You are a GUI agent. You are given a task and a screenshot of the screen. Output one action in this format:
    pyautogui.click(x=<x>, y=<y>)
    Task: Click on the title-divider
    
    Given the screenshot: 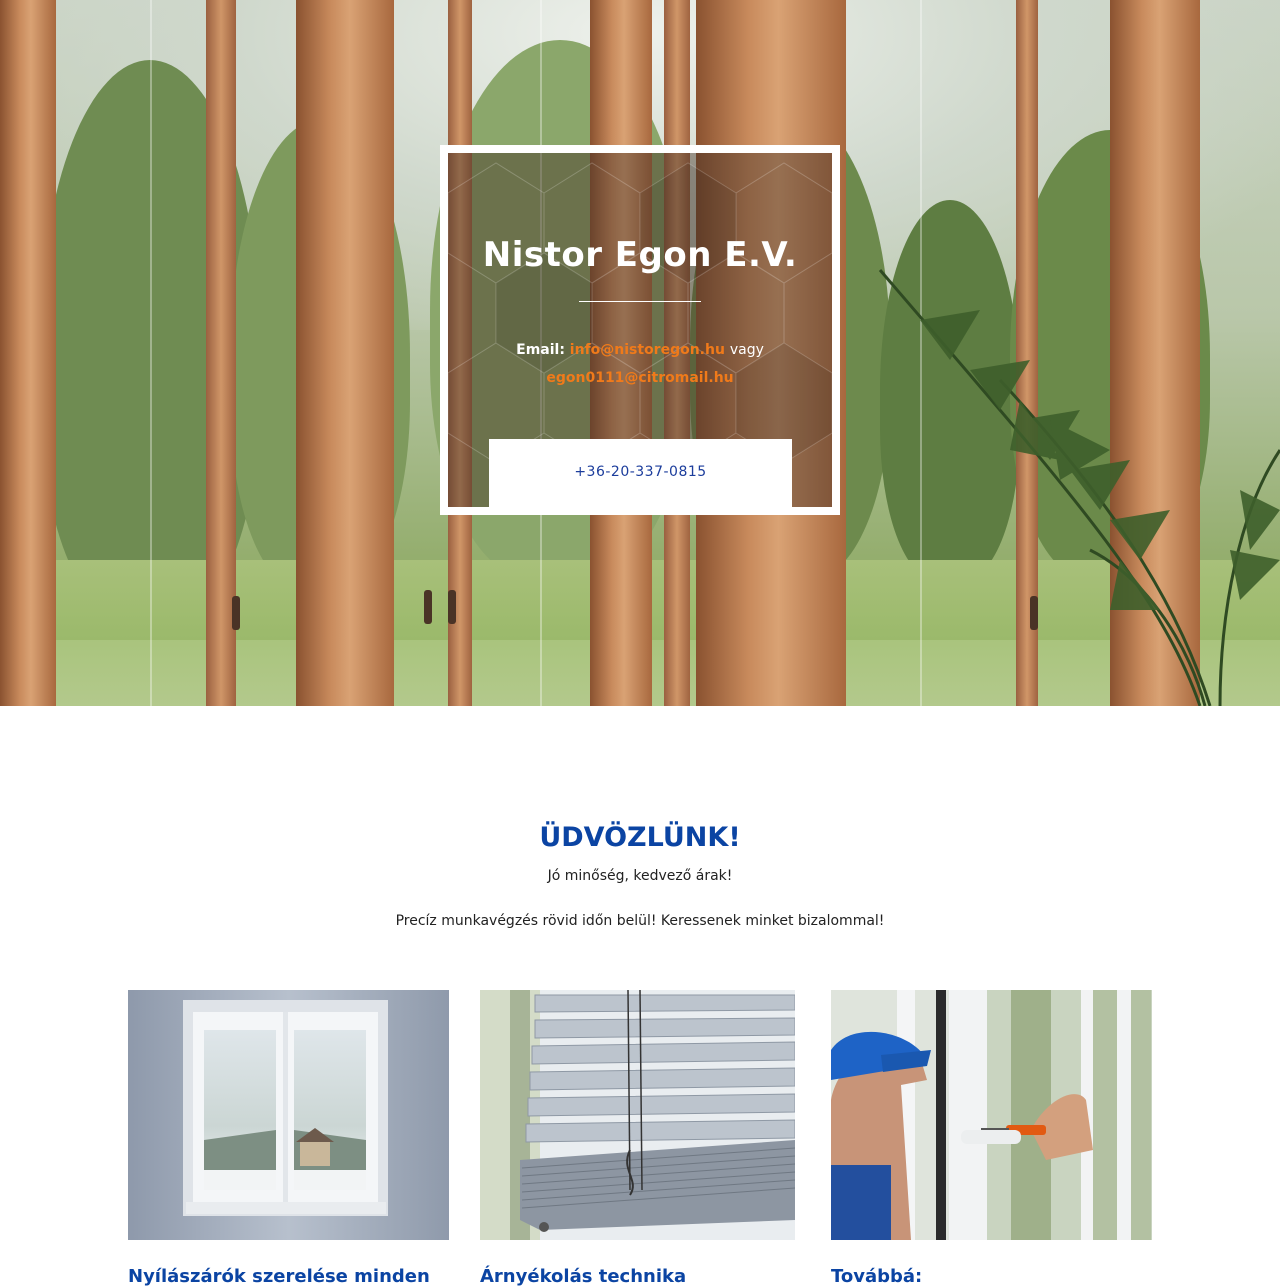 What is the action you would take?
    pyautogui.click(x=640, y=301)
    